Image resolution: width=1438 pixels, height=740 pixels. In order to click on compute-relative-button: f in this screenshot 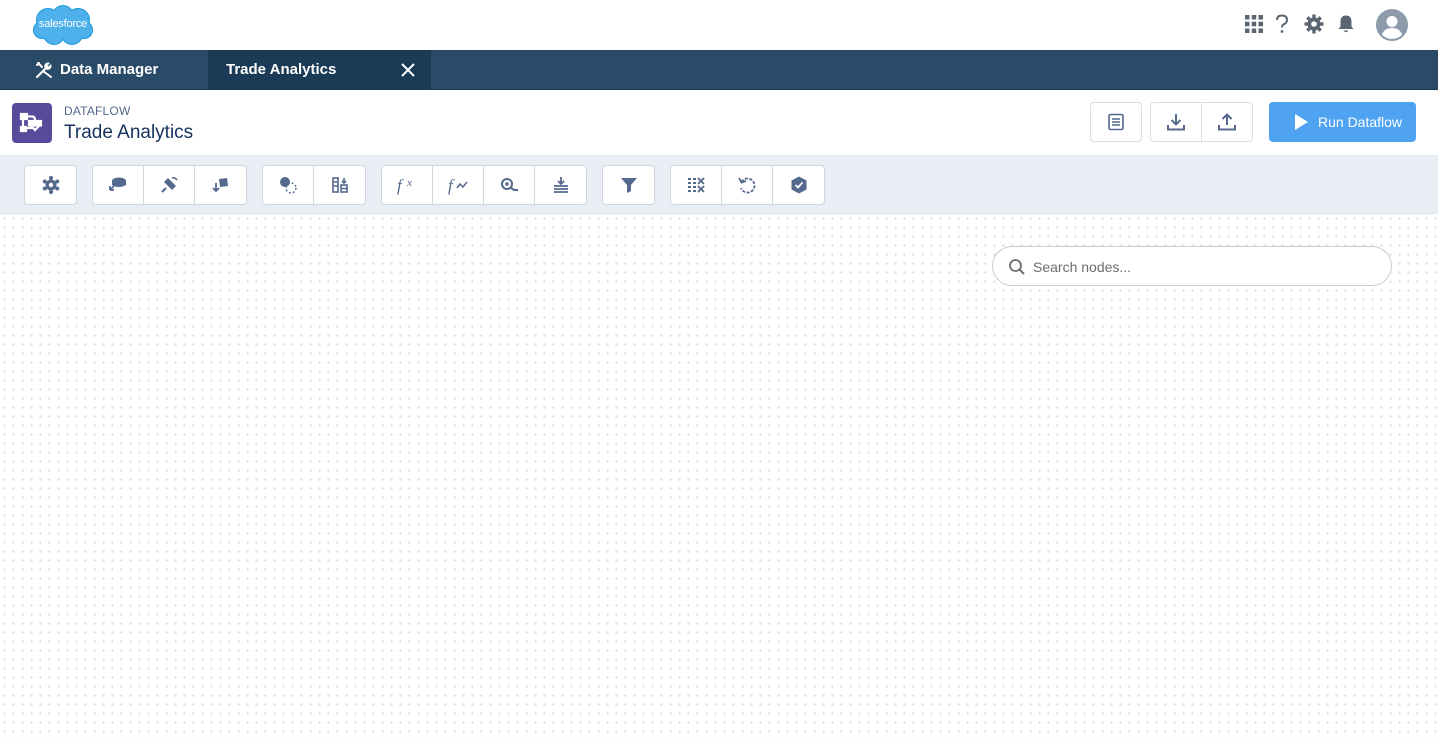, I will do `click(458, 185)`.